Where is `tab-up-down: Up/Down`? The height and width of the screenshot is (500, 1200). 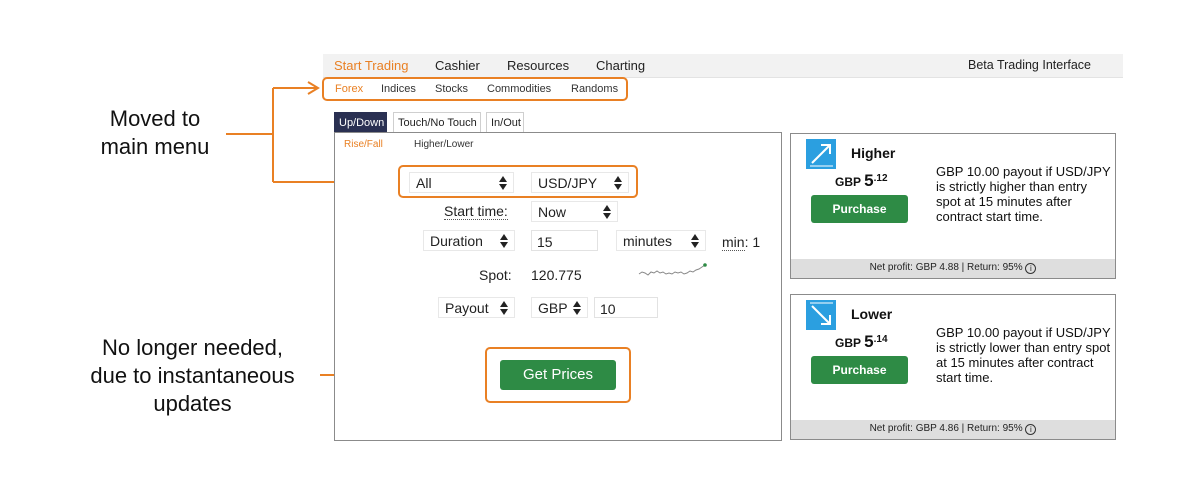
tab-up-down: Up/Down is located at coordinates (360, 122).